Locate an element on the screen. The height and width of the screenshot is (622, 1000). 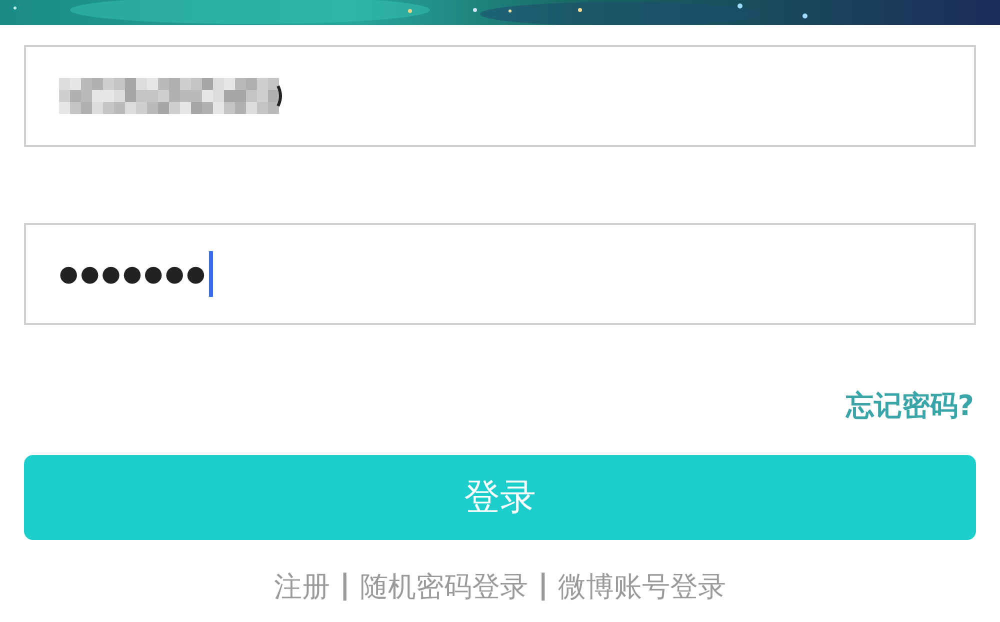
footer-link: 随机密码登录 is located at coordinates (444, 587).